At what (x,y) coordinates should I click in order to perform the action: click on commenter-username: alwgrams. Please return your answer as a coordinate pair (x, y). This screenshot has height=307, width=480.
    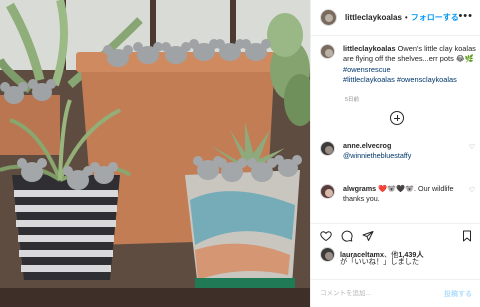
    Looking at the image, I should click on (359, 188).